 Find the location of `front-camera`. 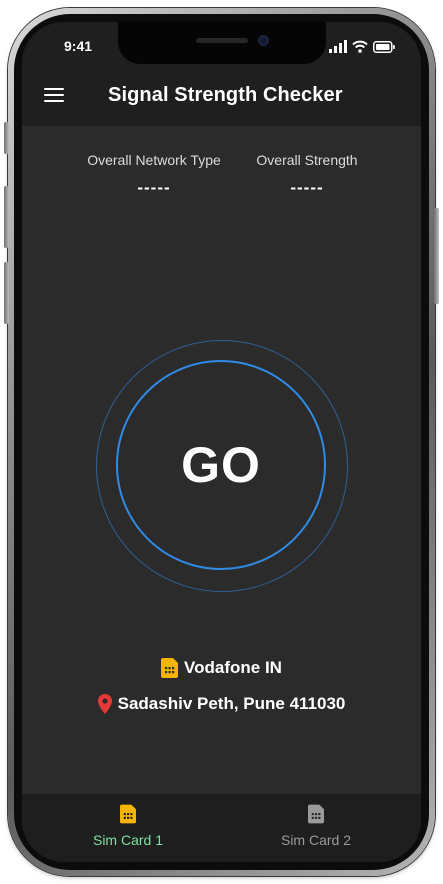

front-camera is located at coordinates (263, 40).